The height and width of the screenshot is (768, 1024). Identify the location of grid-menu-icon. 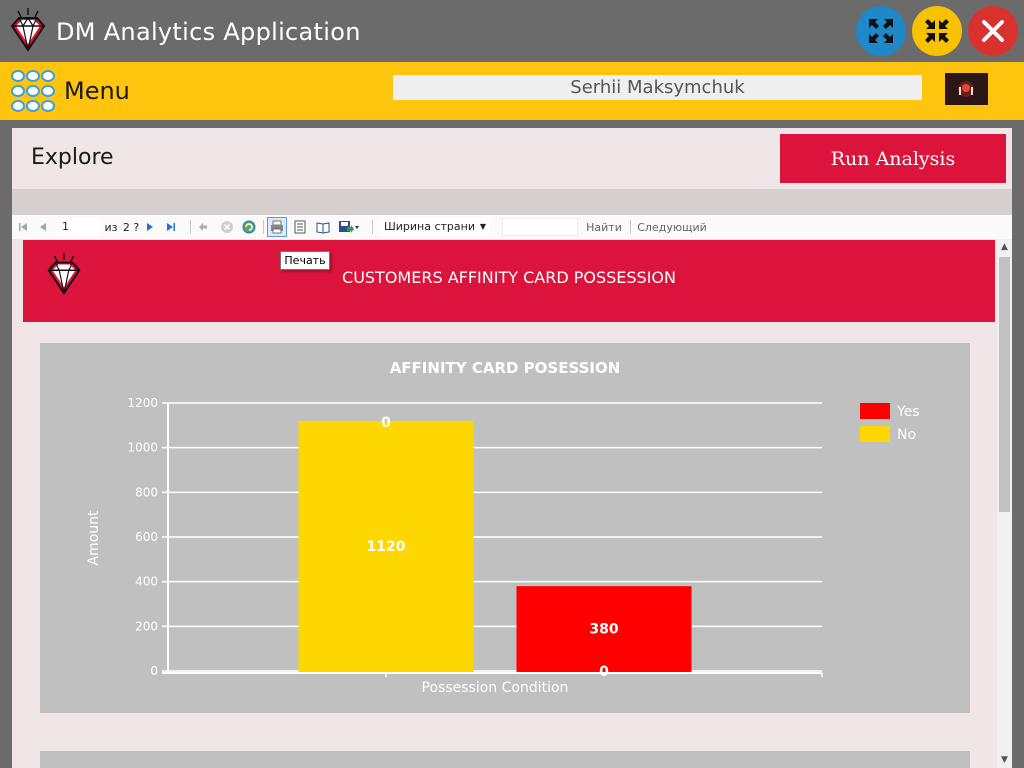
(33, 91).